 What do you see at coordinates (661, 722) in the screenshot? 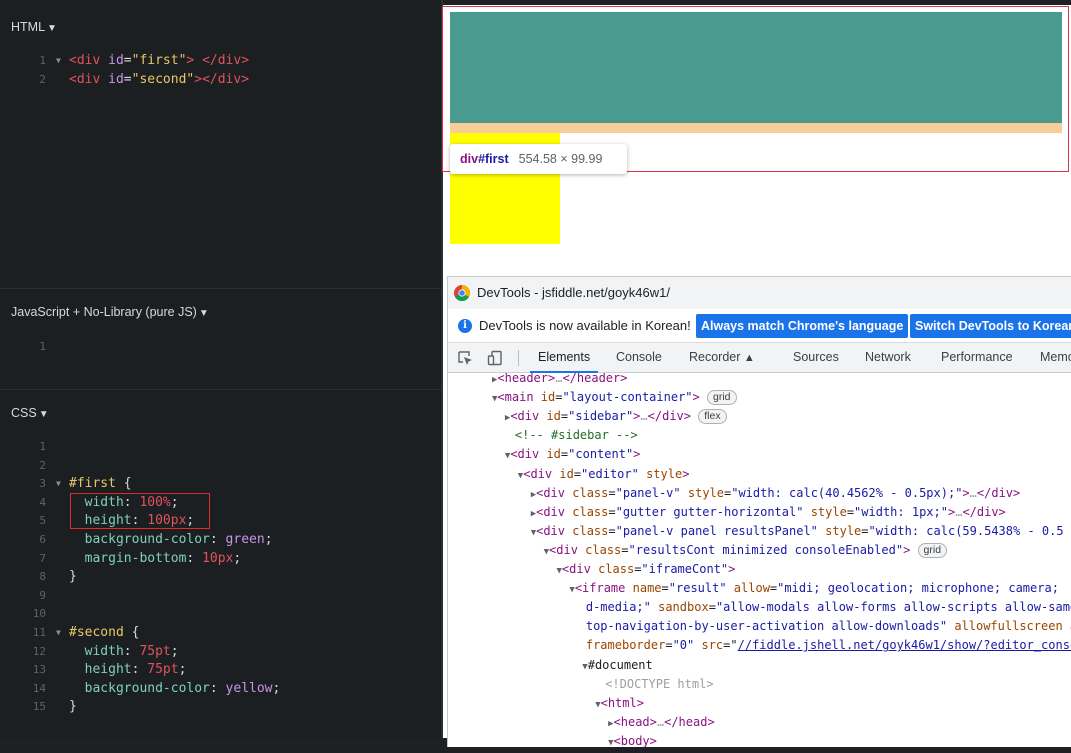
I see `dom-node-line: ▶<head>…</head>` at bounding box center [661, 722].